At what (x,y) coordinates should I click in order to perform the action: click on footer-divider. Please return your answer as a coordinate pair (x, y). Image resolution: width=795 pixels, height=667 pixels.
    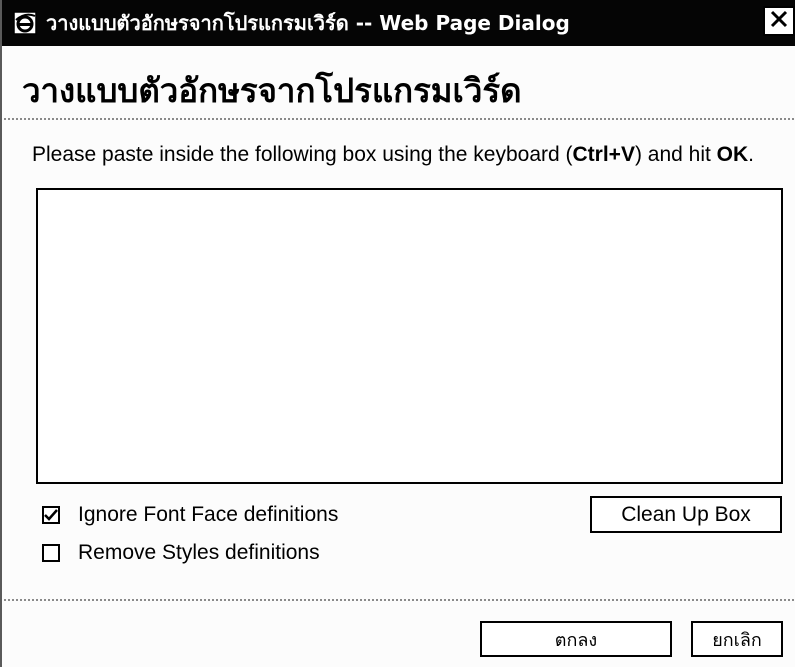
    Looking at the image, I should click on (399, 600).